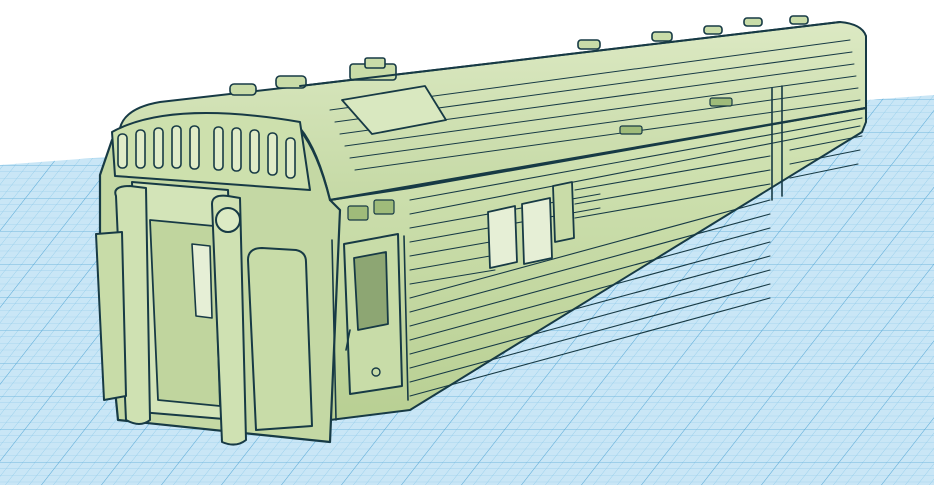  Describe the element at coordinates (371, 291) in the screenshot. I see `side-vestibule-window` at that location.